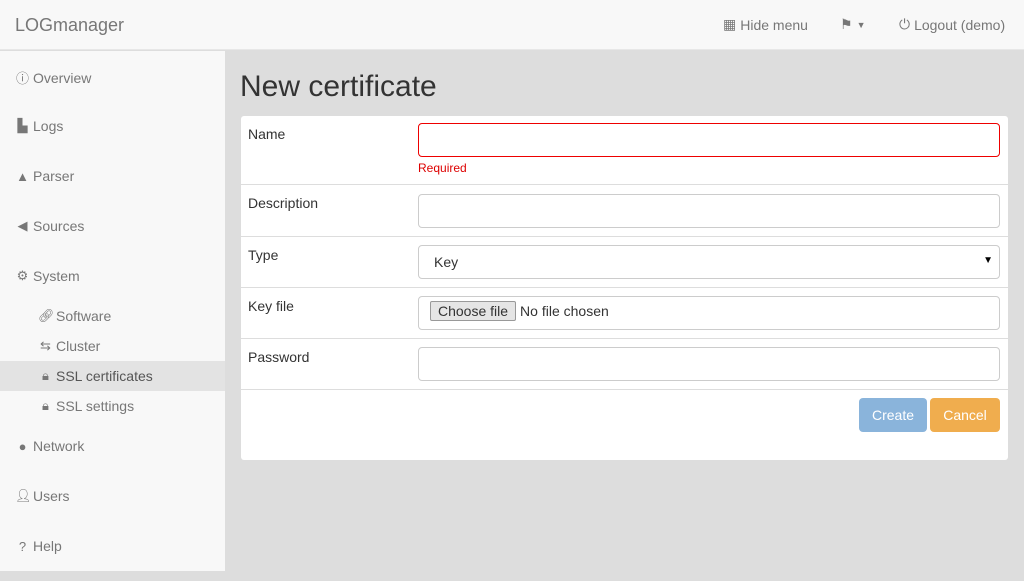 The width and height of the screenshot is (1024, 581). I want to click on description-input, so click(709, 211).